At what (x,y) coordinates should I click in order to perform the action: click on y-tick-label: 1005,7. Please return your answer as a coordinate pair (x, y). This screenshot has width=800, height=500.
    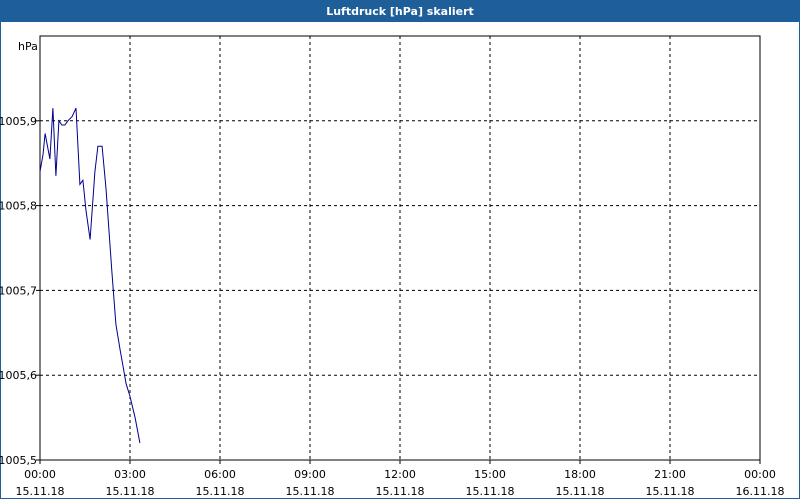
    Looking at the image, I should click on (18, 290).